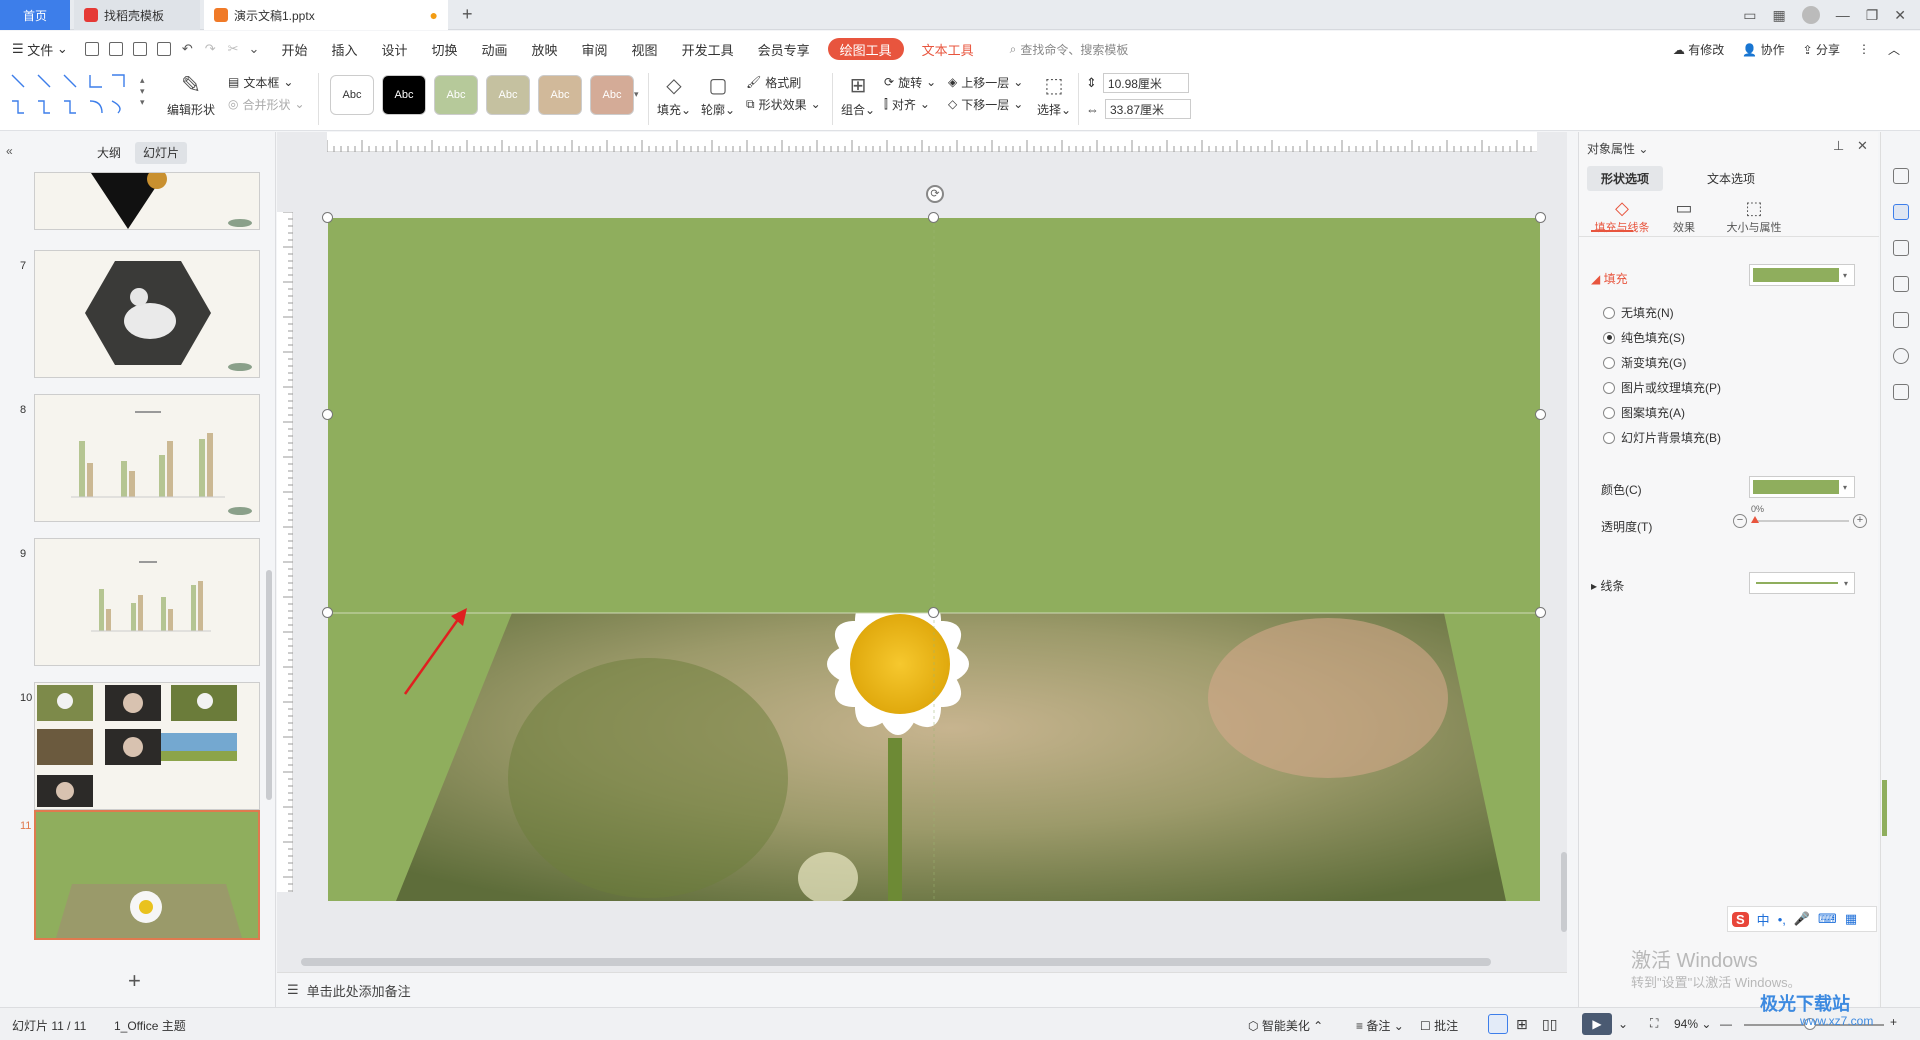 The height and width of the screenshot is (1040, 1920). What do you see at coordinates (1439, 1025) in the screenshot?
I see `comments-button: ☐ 批注` at bounding box center [1439, 1025].